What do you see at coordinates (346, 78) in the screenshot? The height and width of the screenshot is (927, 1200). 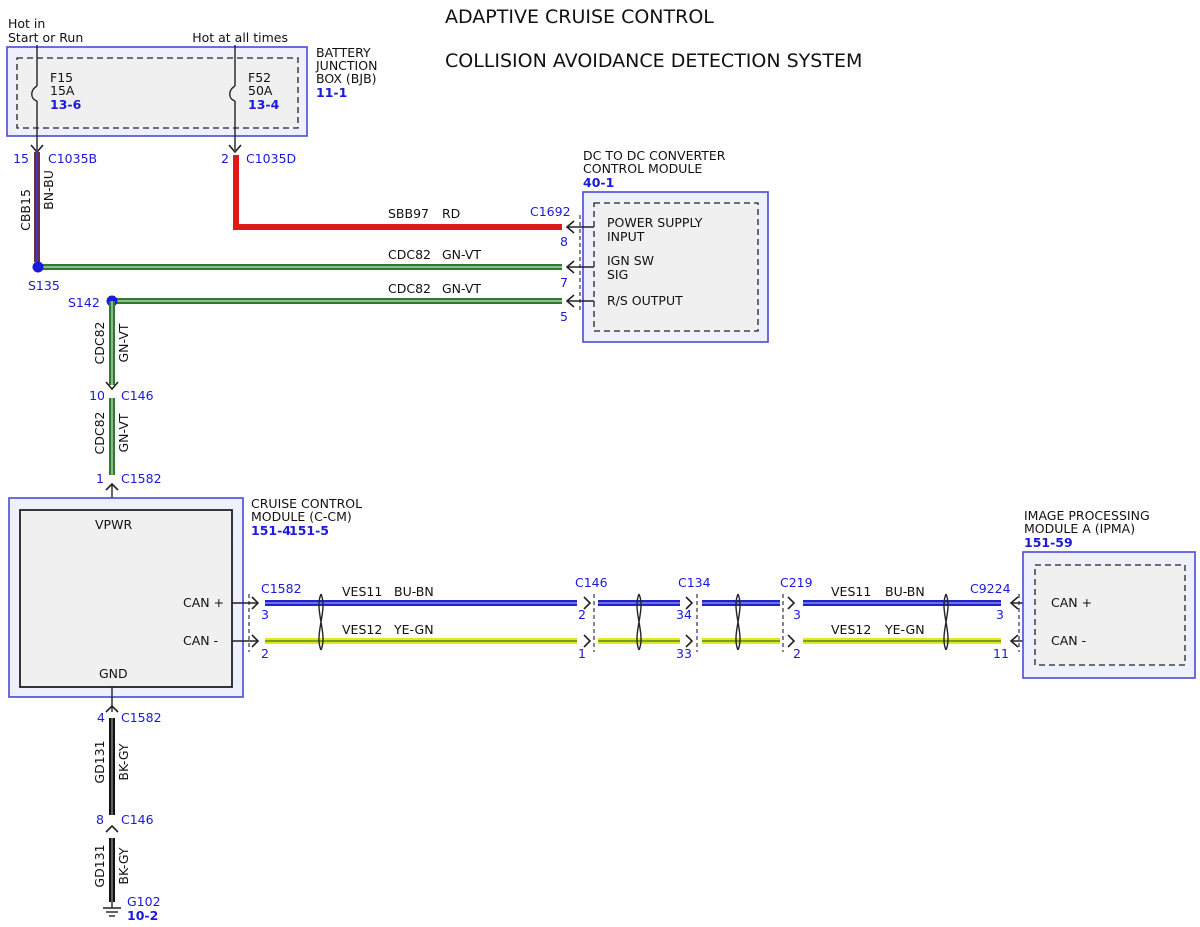 I see `bjb-label-3: BOX (BJB)` at bounding box center [346, 78].